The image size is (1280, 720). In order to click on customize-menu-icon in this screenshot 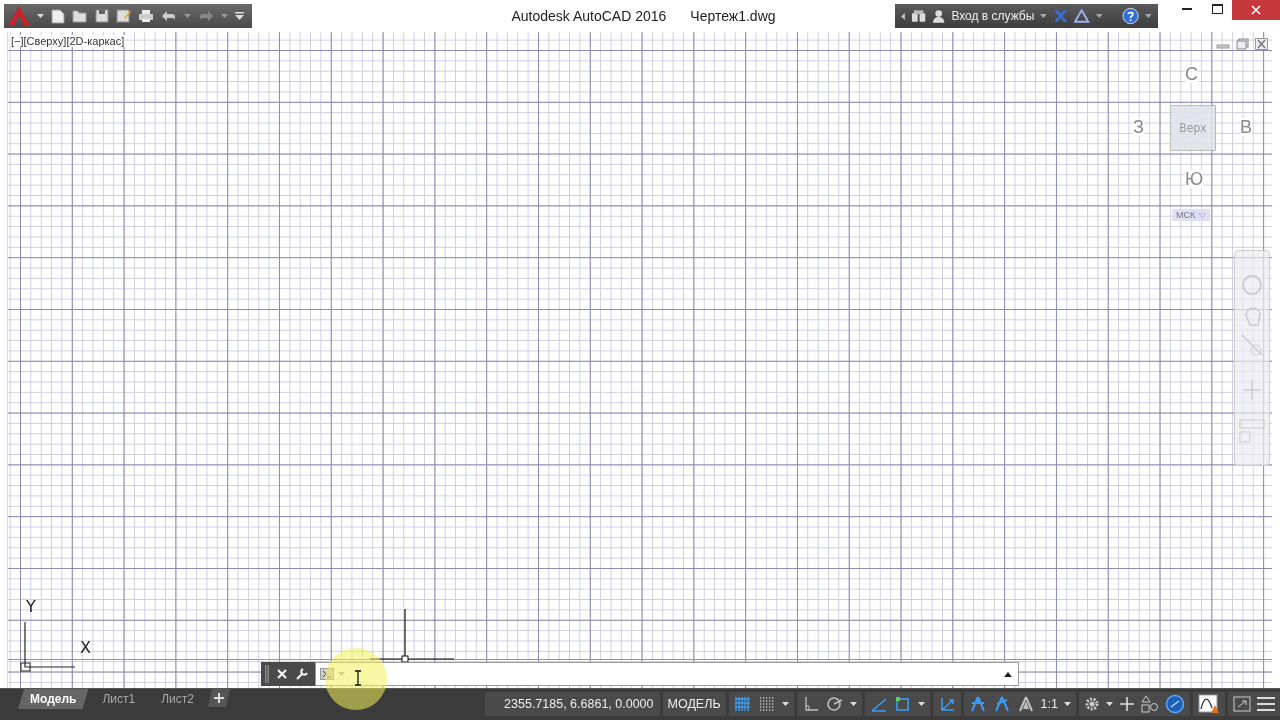, I will do `click(239, 16)`.